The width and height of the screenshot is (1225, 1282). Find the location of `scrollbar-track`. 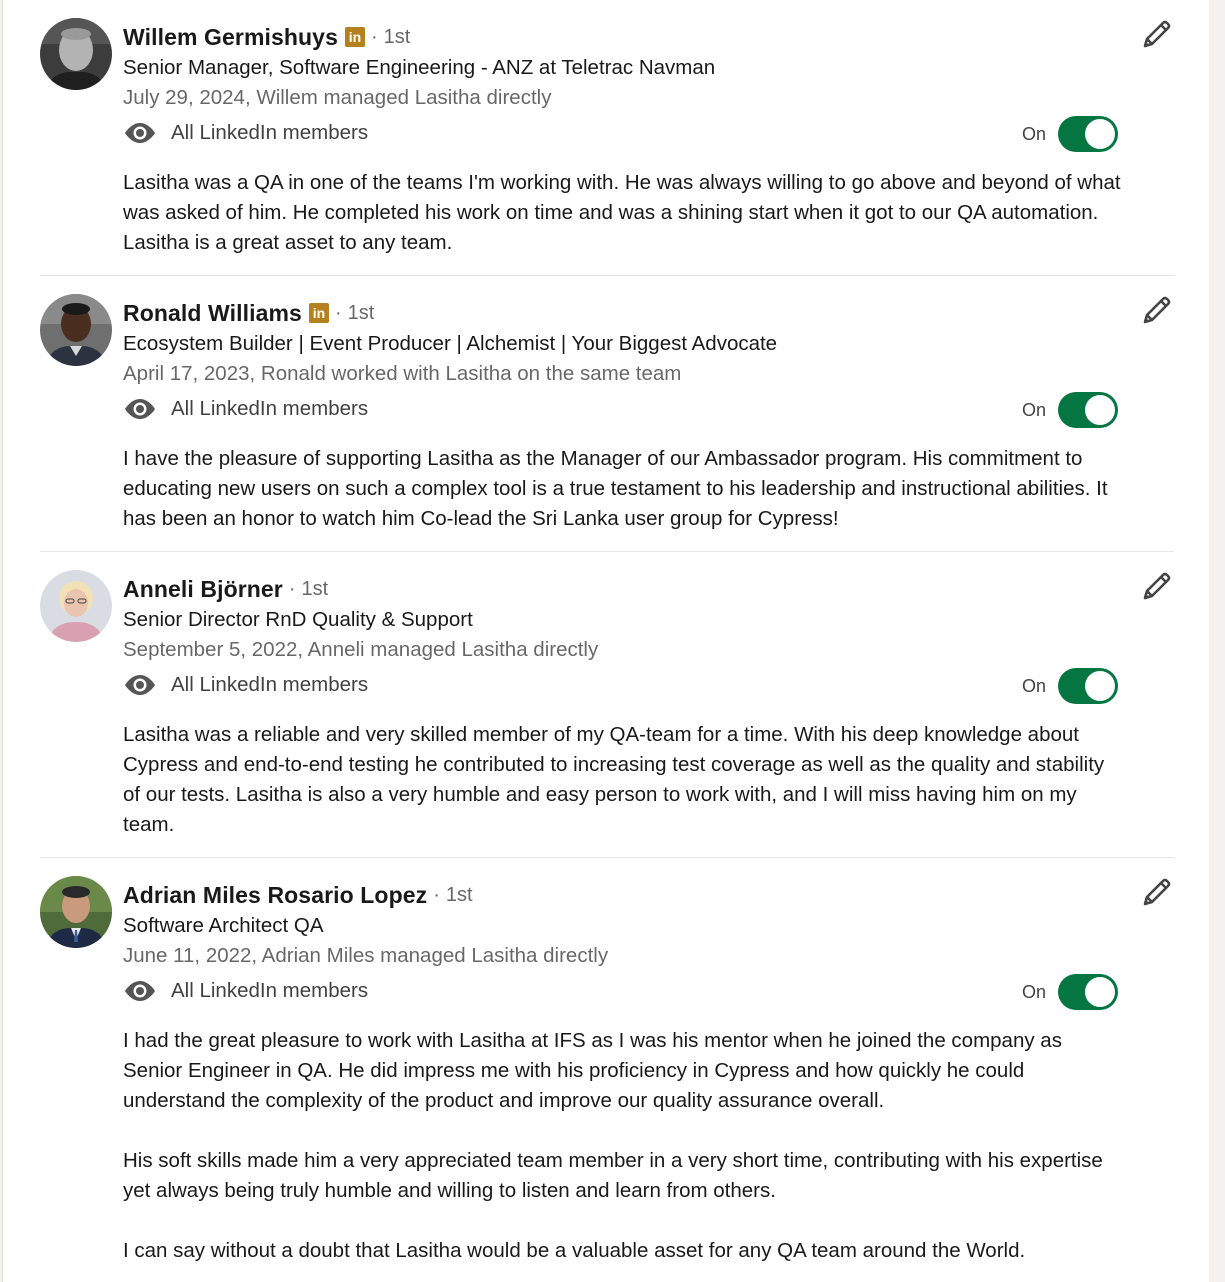

scrollbar-track is located at coordinates (1217, 641).